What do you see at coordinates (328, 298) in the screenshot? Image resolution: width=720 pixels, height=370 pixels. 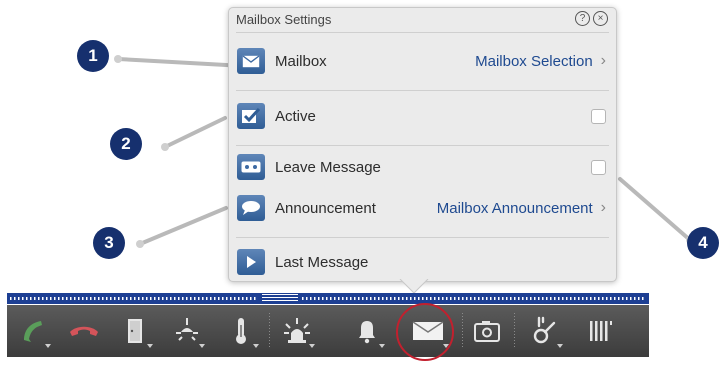 I see `toolbar-drag-strip` at bounding box center [328, 298].